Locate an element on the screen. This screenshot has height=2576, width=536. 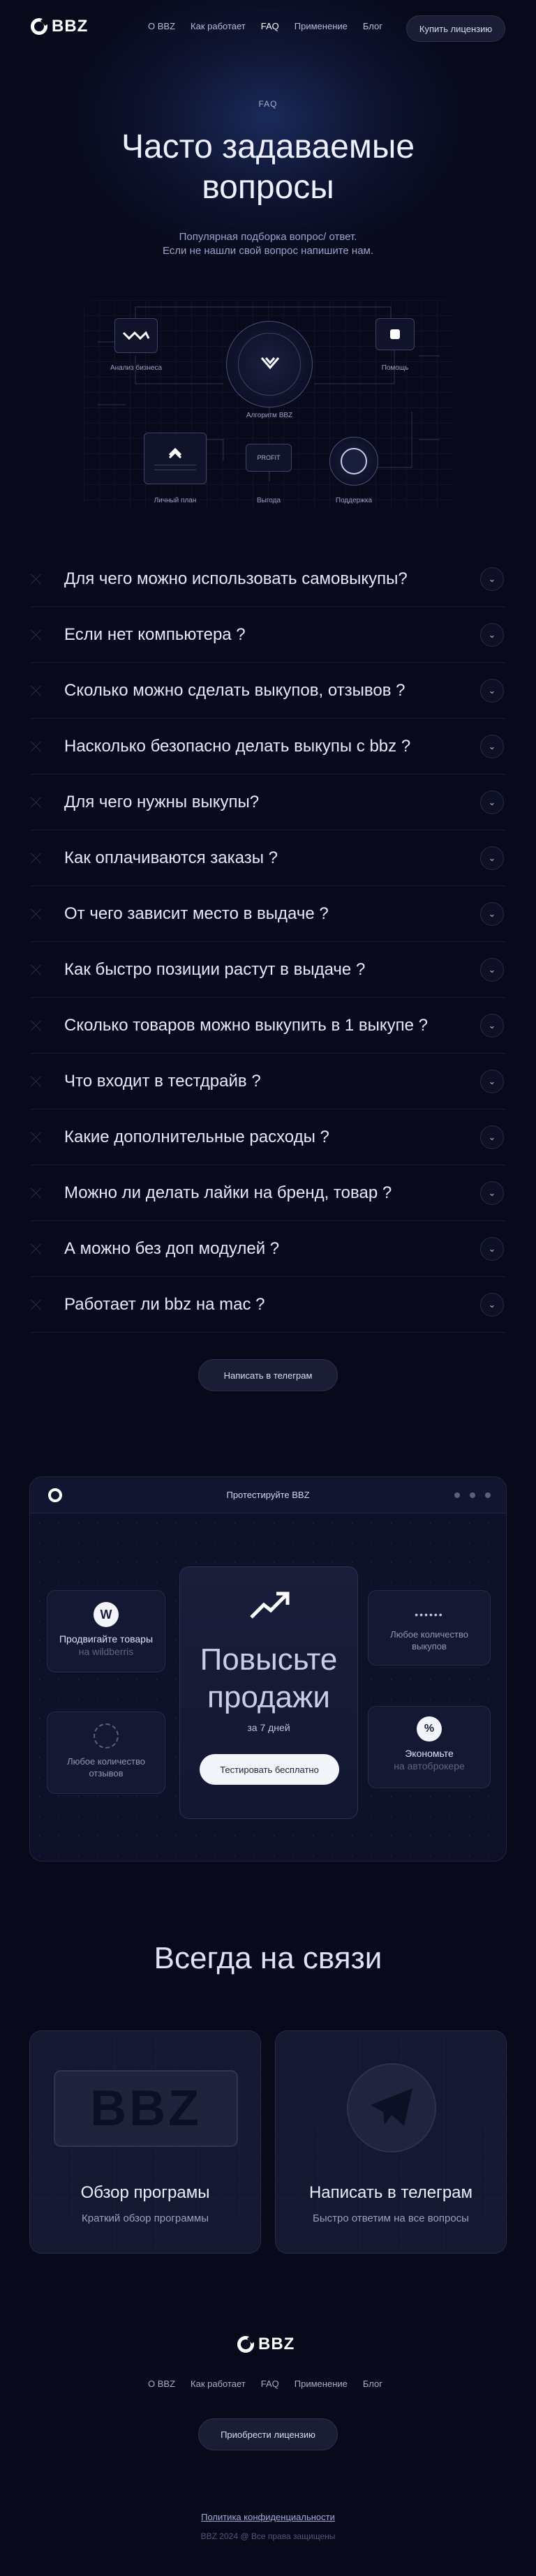
nav-item-faq: FAQ is located at coordinates (270, 26).